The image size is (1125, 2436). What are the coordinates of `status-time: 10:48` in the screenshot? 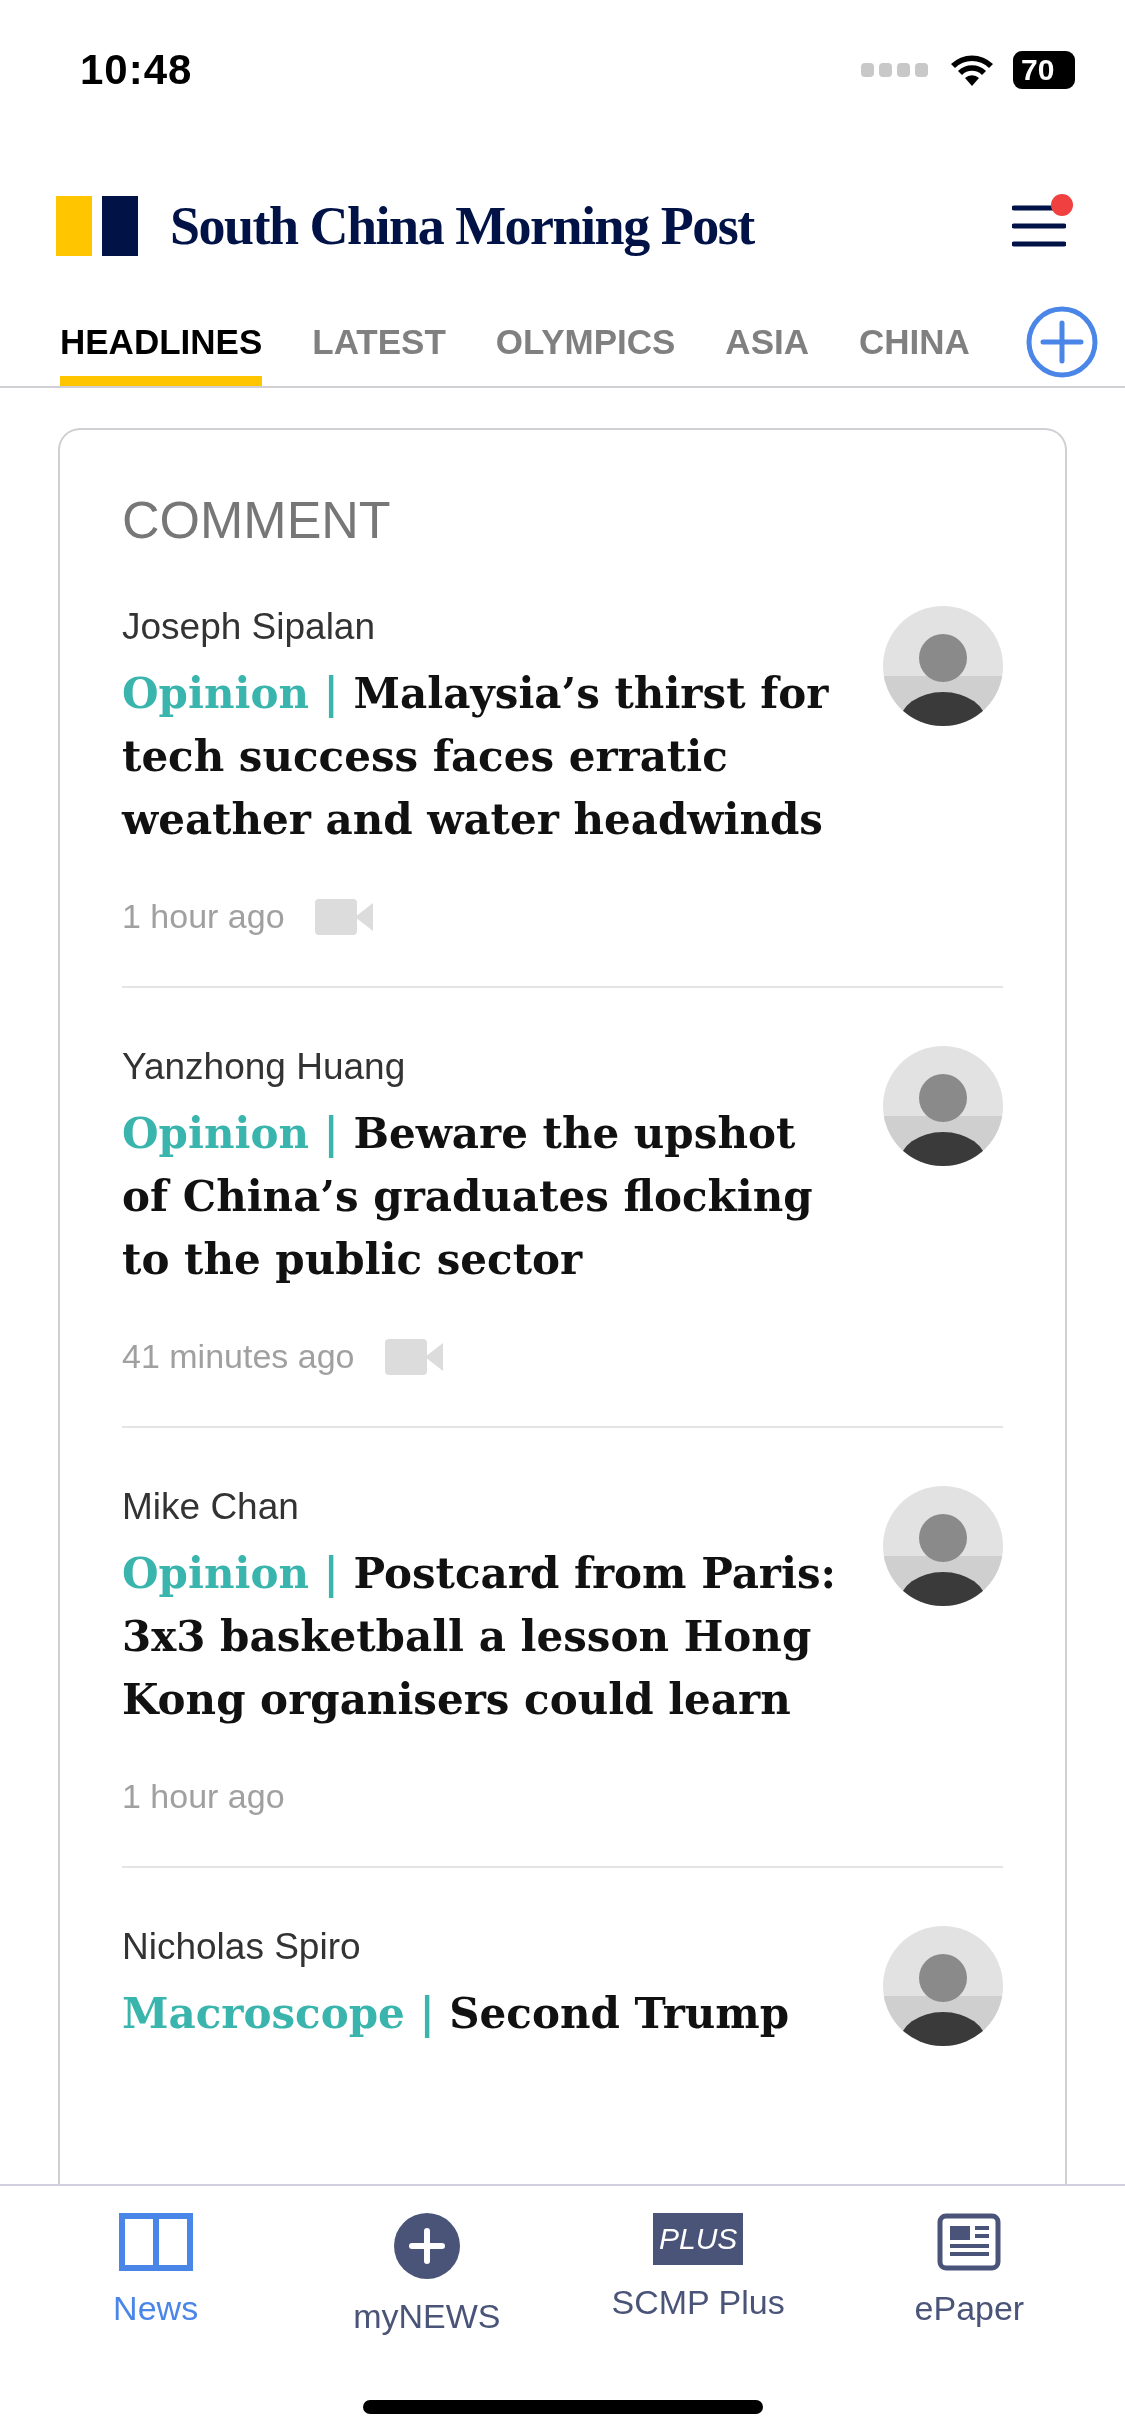 It's located at (136, 70).